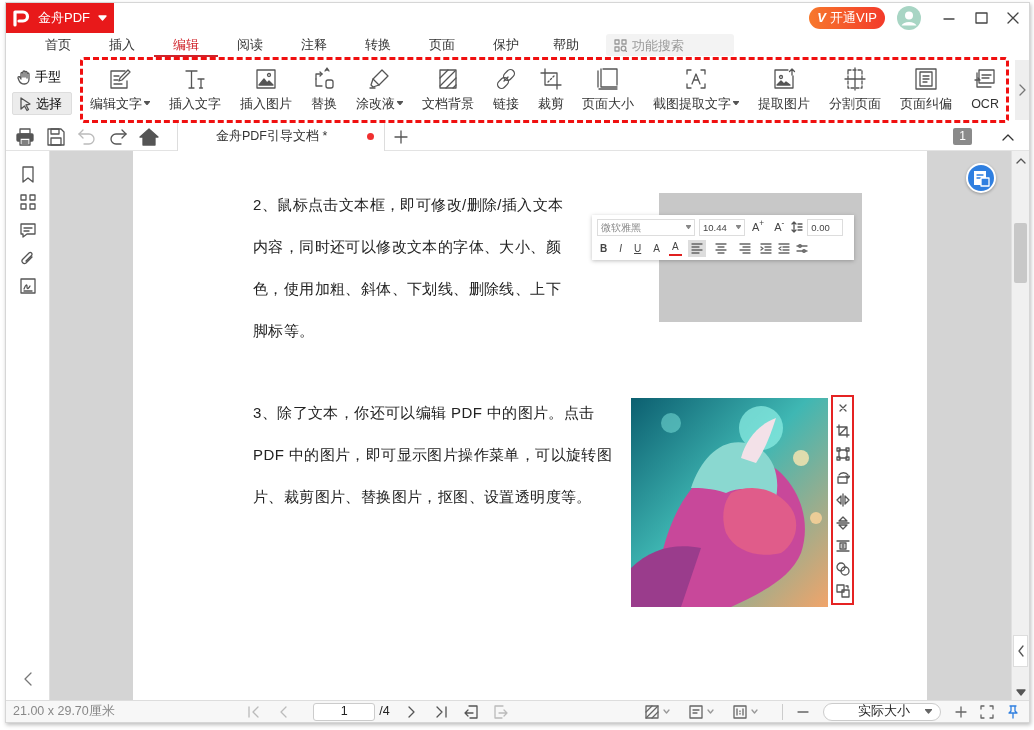  Describe the element at coordinates (604, 248) in the screenshot. I see `bold-button: B` at that location.